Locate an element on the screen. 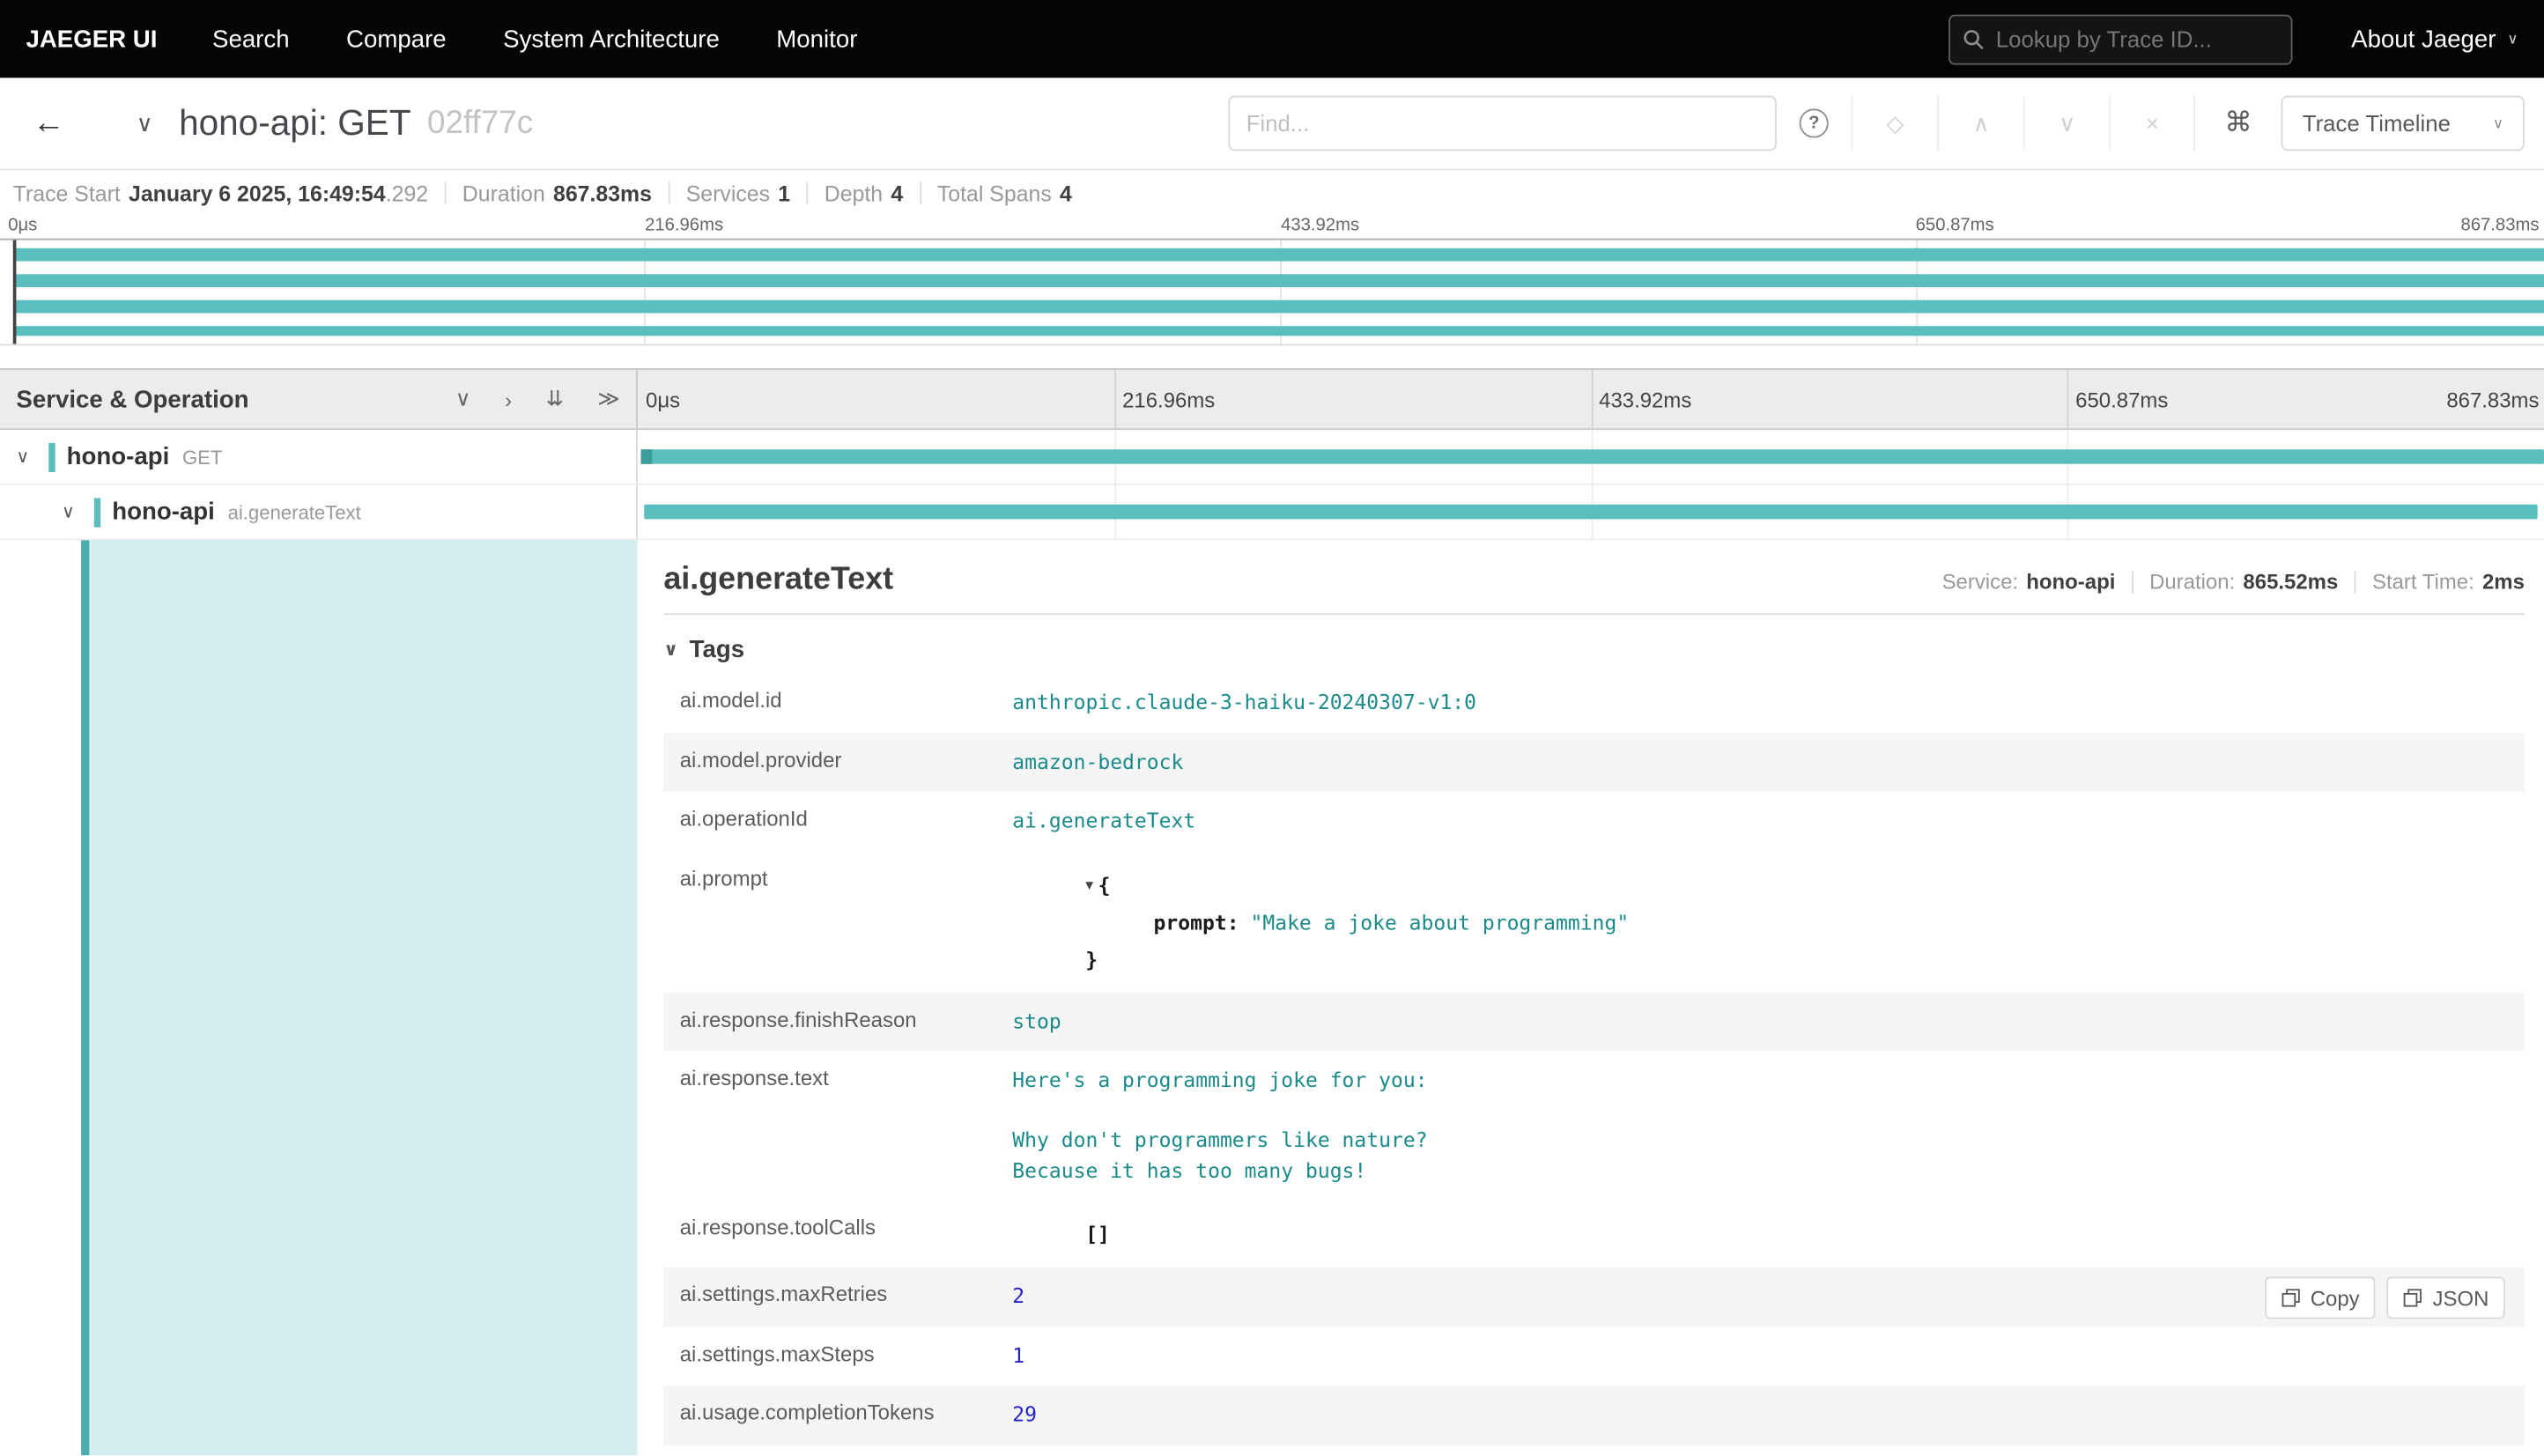  tag-value: 12 is located at coordinates (1766, 1450).